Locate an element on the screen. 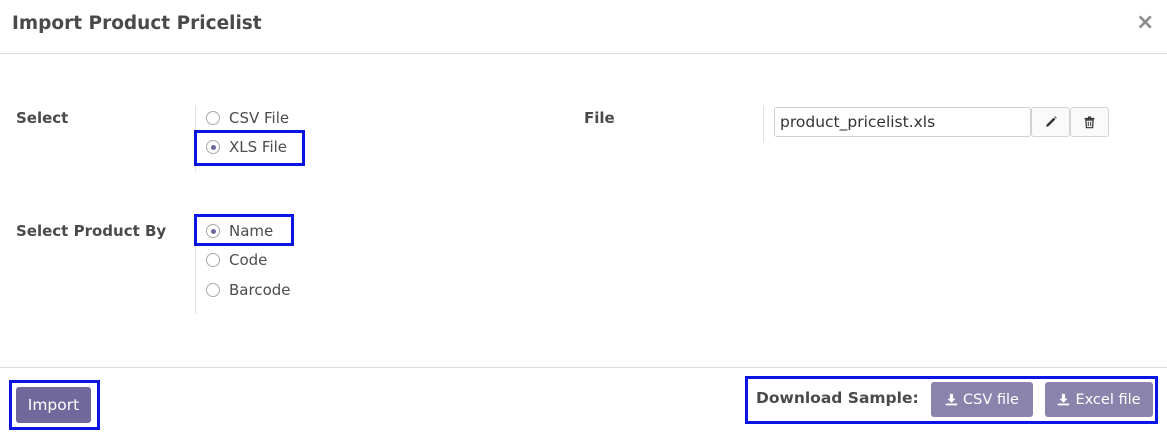  close-icon: × is located at coordinates (1145, 23).